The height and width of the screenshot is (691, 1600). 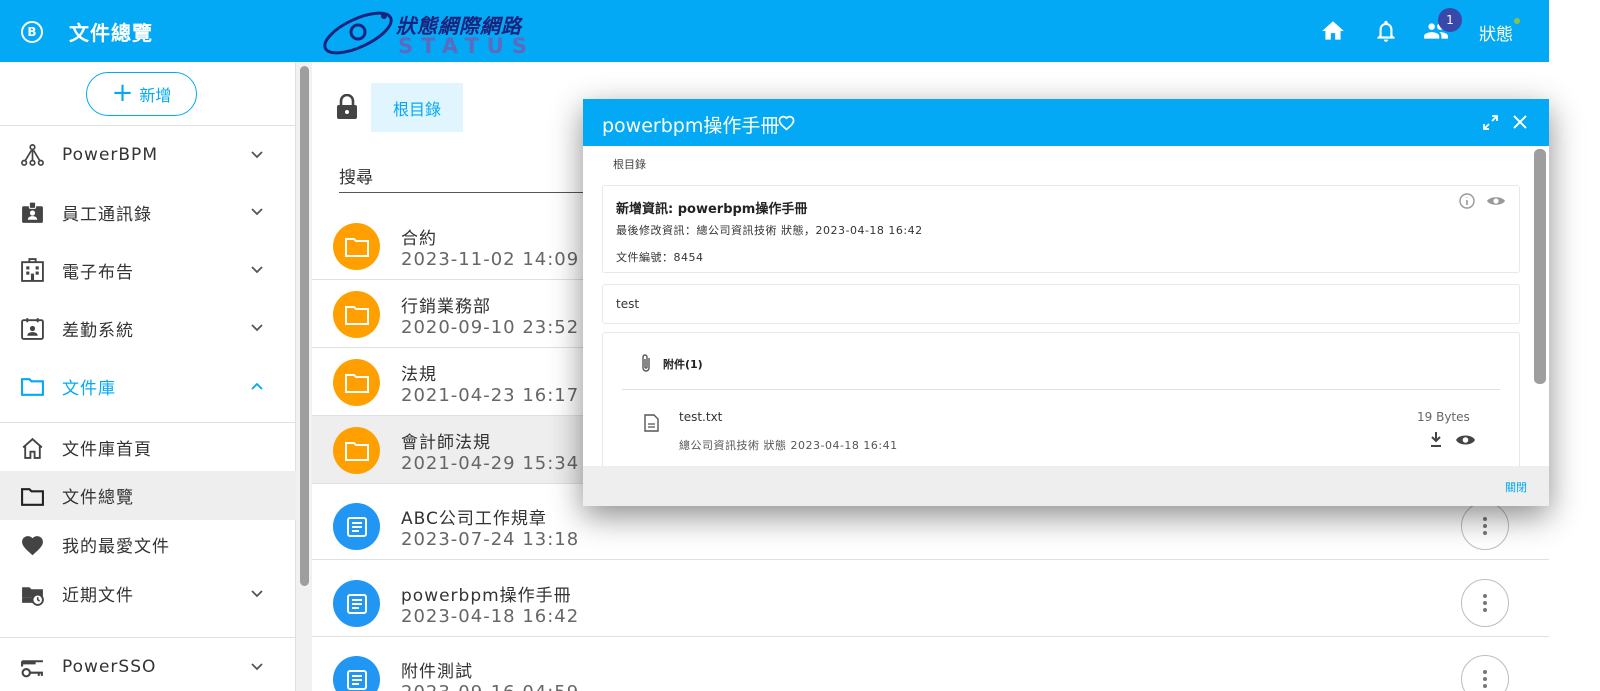 What do you see at coordinates (89, 388) in the screenshot?
I see `sidebar-item-label: 文件庫` at bounding box center [89, 388].